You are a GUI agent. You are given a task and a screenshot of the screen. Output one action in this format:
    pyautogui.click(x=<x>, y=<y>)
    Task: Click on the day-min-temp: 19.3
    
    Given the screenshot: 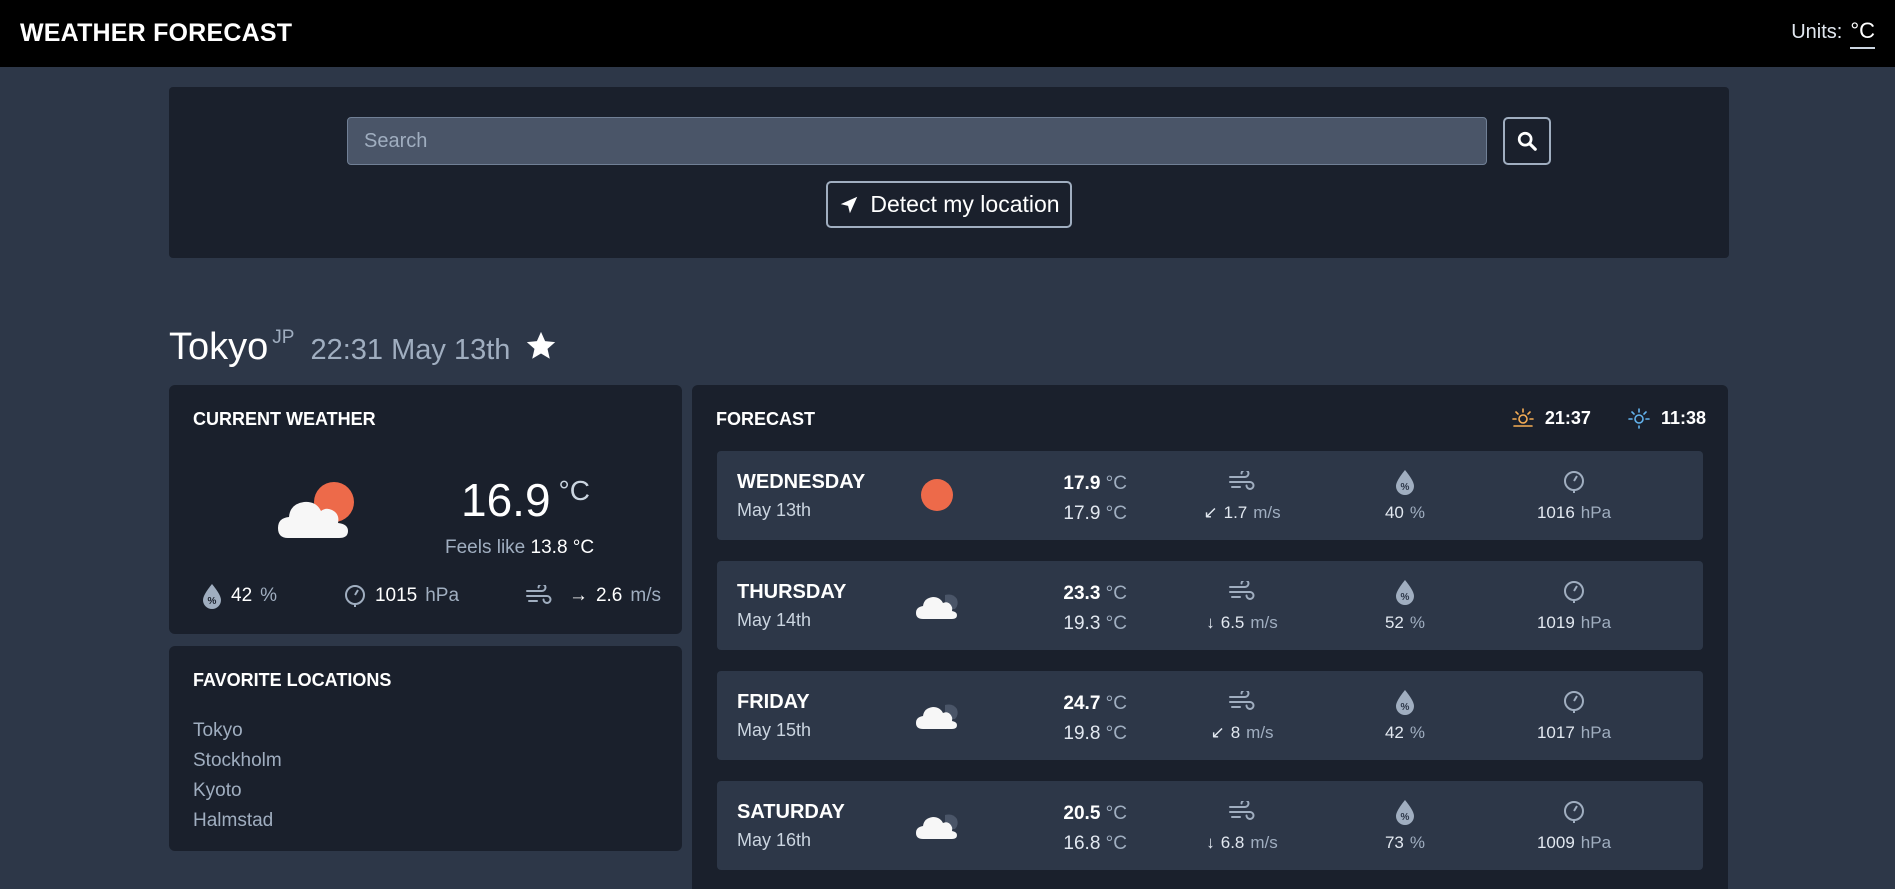 What is the action you would take?
    pyautogui.click(x=1082, y=623)
    